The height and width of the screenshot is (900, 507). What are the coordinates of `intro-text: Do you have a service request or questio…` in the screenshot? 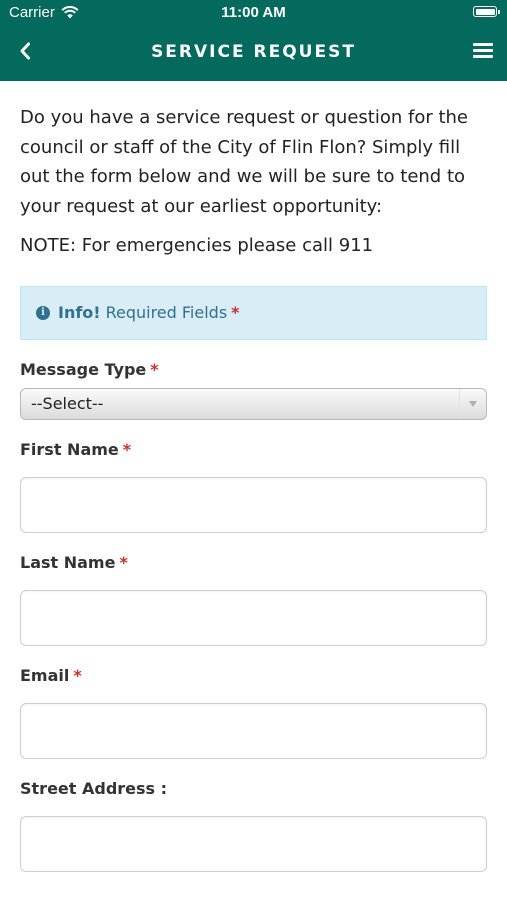 It's located at (244, 162).